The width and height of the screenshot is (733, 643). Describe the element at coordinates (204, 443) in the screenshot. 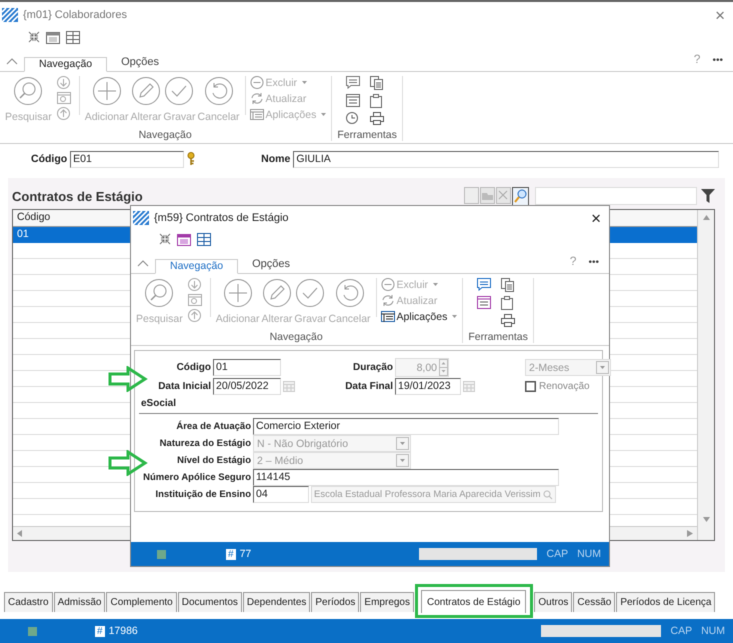

I see `field-label: Natureza do Estágio` at that location.